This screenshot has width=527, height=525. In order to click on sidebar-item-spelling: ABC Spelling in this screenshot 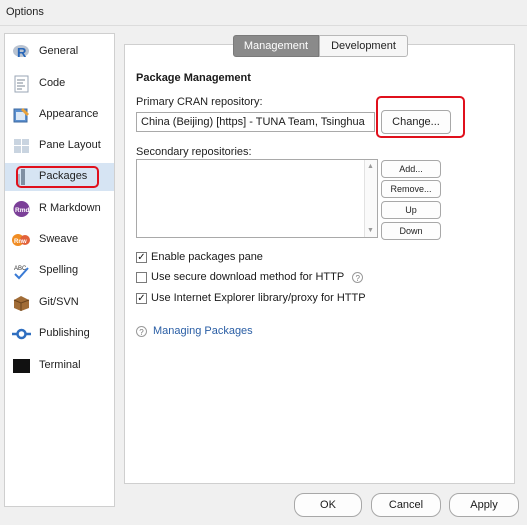, I will do `click(59, 271)`.